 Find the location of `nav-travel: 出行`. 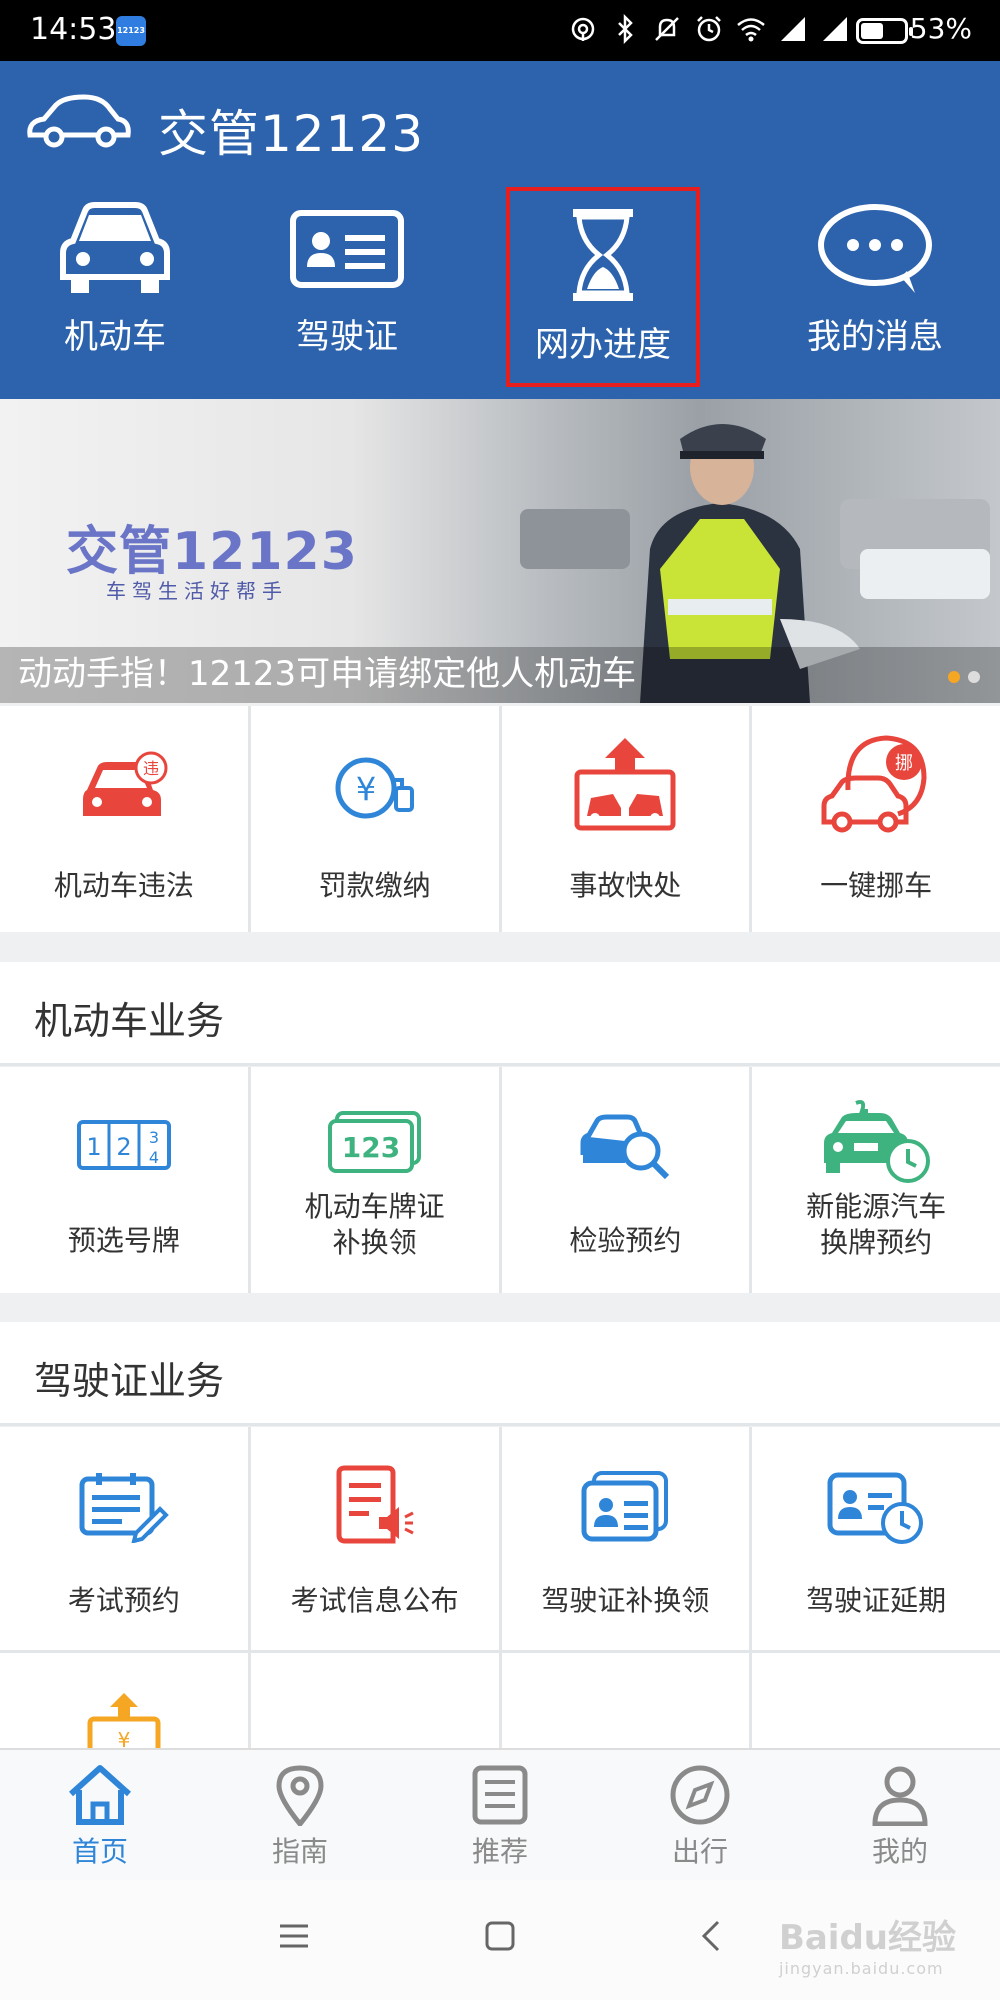

nav-travel: 出行 is located at coordinates (700, 1815).